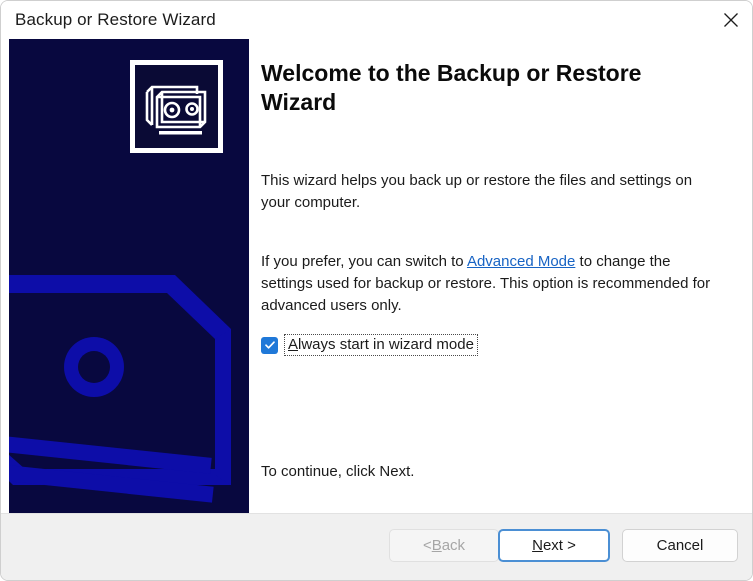 The image size is (753, 581). Describe the element at coordinates (436, 545) in the screenshot. I see `back-button-accel: B` at that location.